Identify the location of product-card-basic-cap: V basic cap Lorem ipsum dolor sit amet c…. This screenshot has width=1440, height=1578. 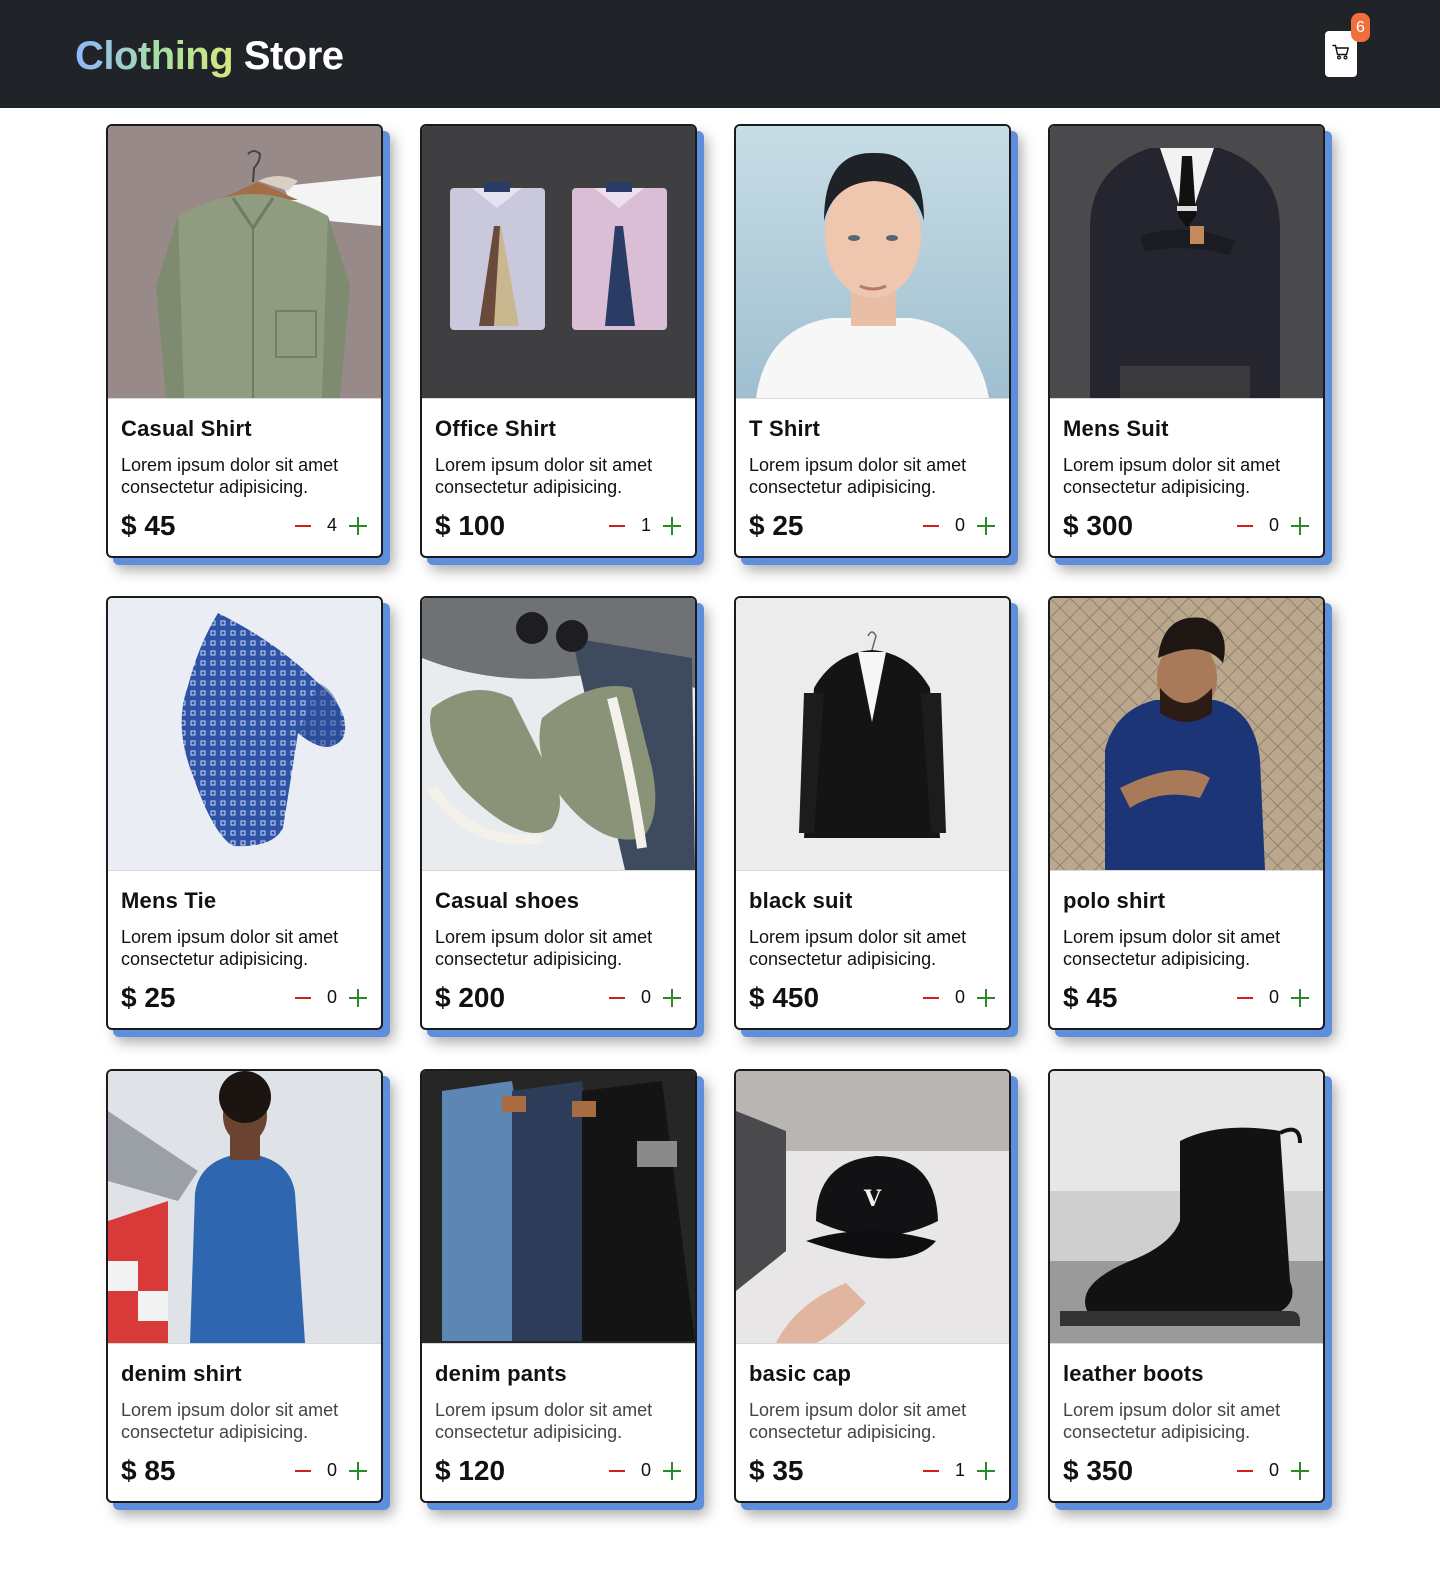
(872, 1286).